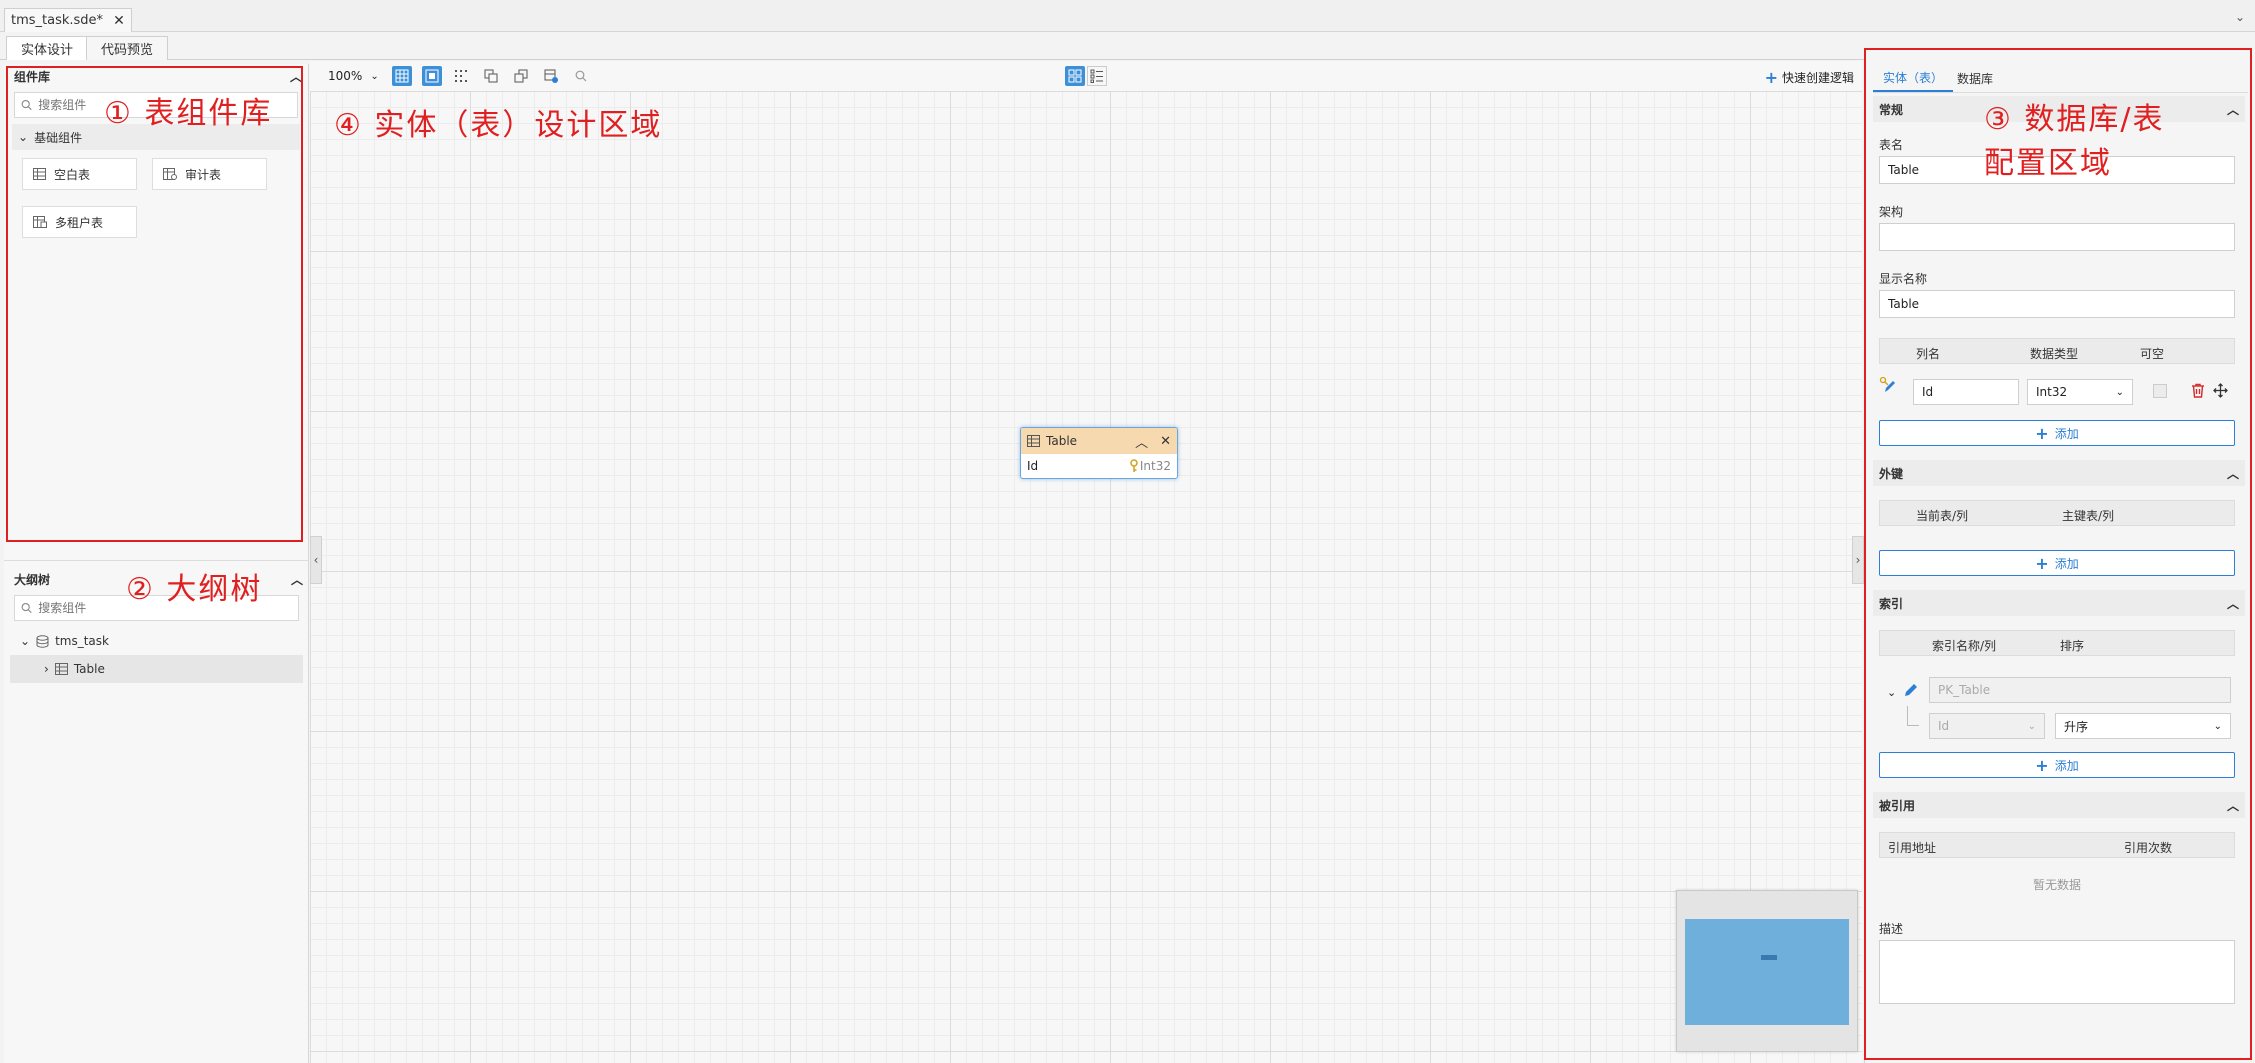 The height and width of the screenshot is (1063, 2255). What do you see at coordinates (1897, 805) in the screenshot?
I see `section-title: 被引用` at bounding box center [1897, 805].